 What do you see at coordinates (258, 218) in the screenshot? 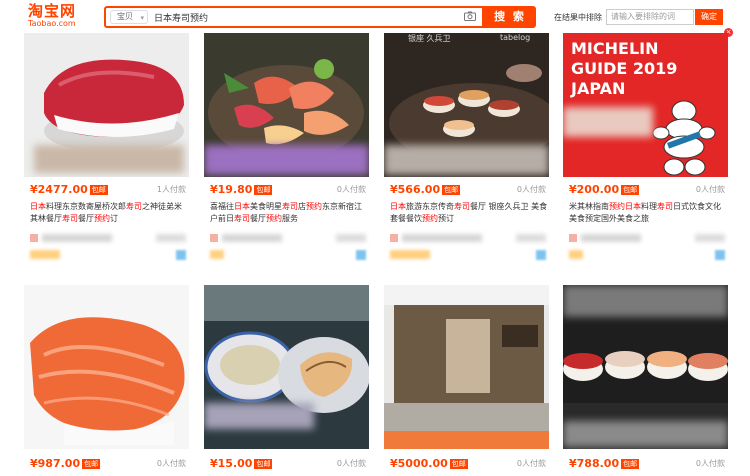
I see `title-fragment: 餐厅` at bounding box center [258, 218].